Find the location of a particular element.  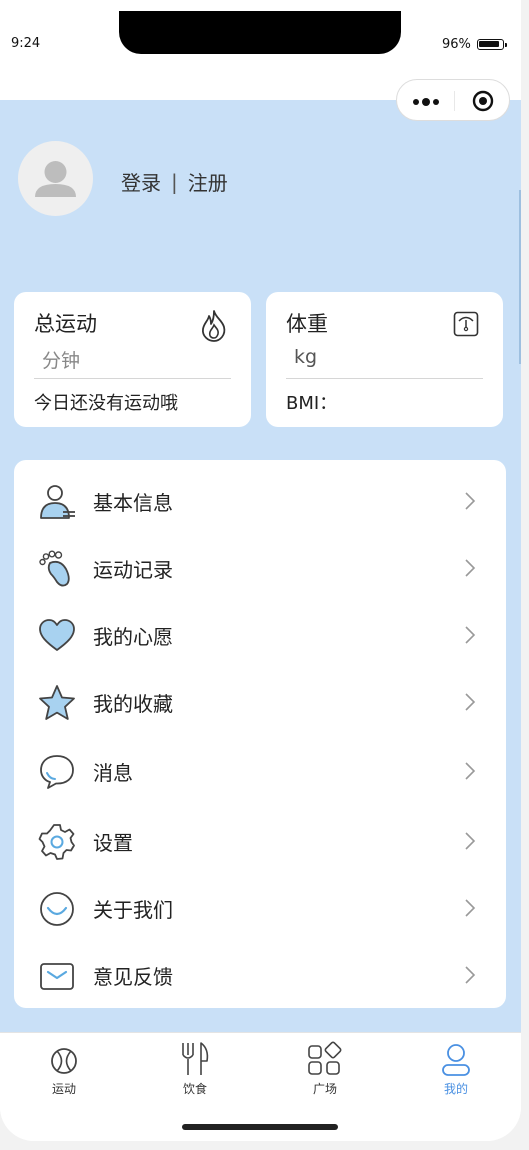

avatar-placeholder-icon is located at coordinates (55, 179).